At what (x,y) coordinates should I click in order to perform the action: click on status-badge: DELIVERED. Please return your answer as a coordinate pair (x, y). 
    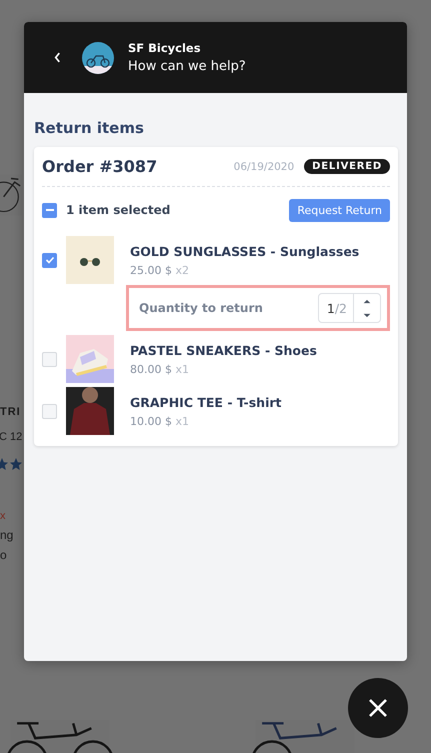
    Looking at the image, I should click on (347, 166).